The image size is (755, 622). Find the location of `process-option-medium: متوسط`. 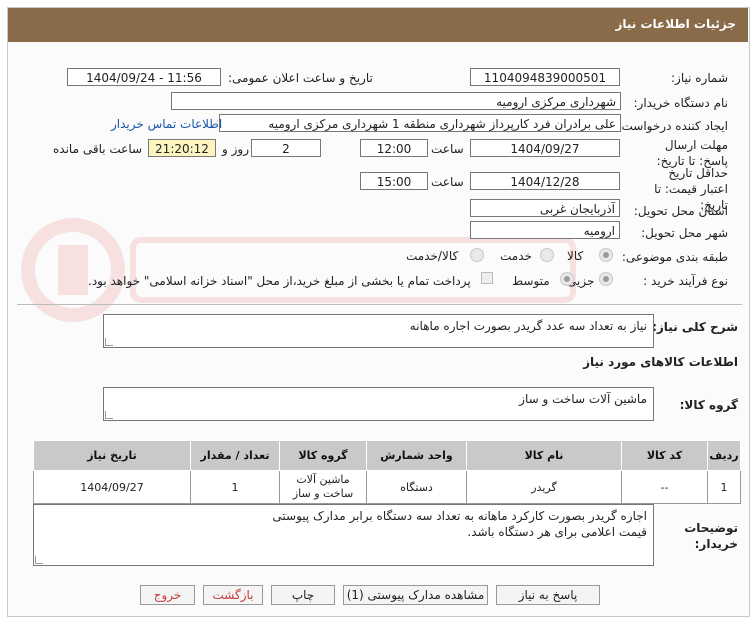

process-option-medium: متوسط is located at coordinates (531, 281).